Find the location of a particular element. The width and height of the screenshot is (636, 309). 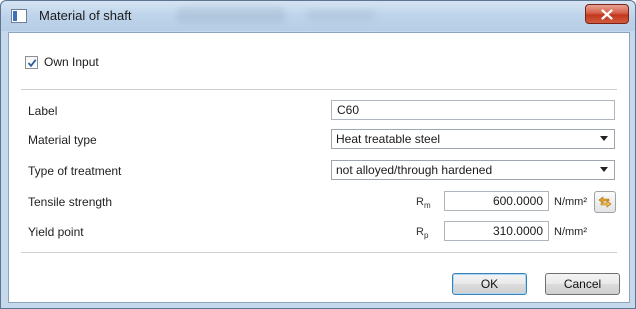

material-type-select: Heat treatable steel is located at coordinates (473, 139).